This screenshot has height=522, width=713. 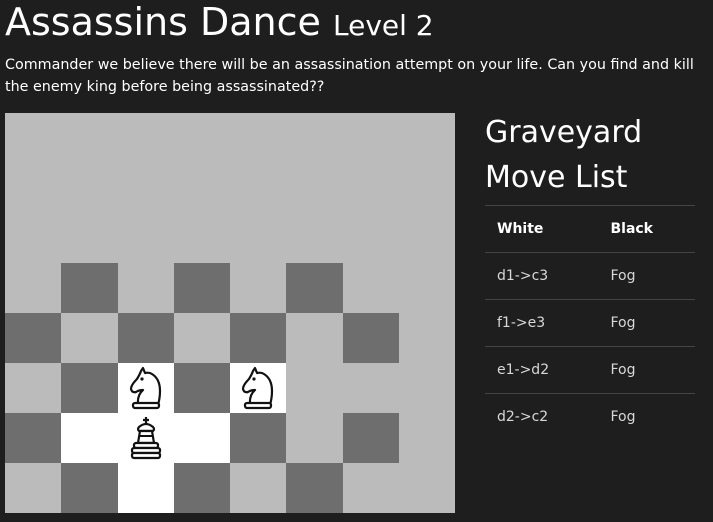 I want to click on square-c2, so click(x=145, y=438).